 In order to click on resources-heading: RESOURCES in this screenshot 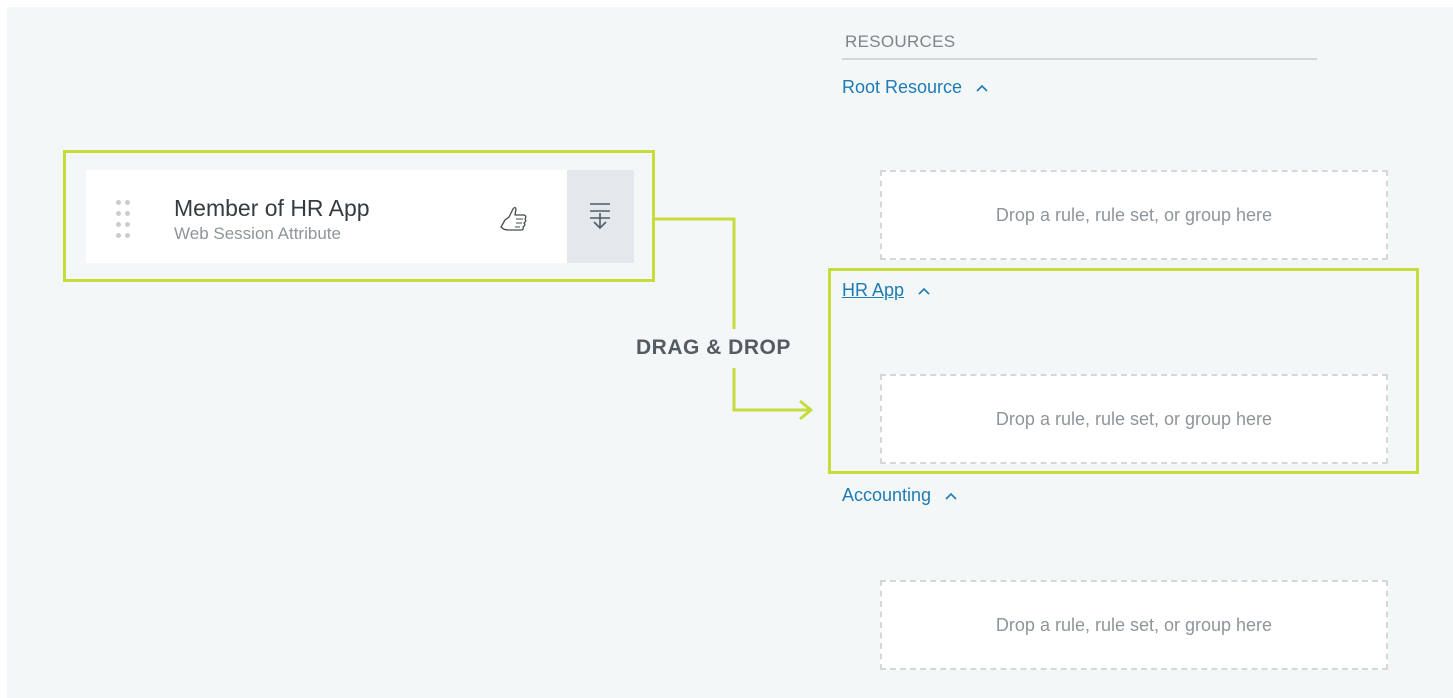, I will do `click(900, 41)`.